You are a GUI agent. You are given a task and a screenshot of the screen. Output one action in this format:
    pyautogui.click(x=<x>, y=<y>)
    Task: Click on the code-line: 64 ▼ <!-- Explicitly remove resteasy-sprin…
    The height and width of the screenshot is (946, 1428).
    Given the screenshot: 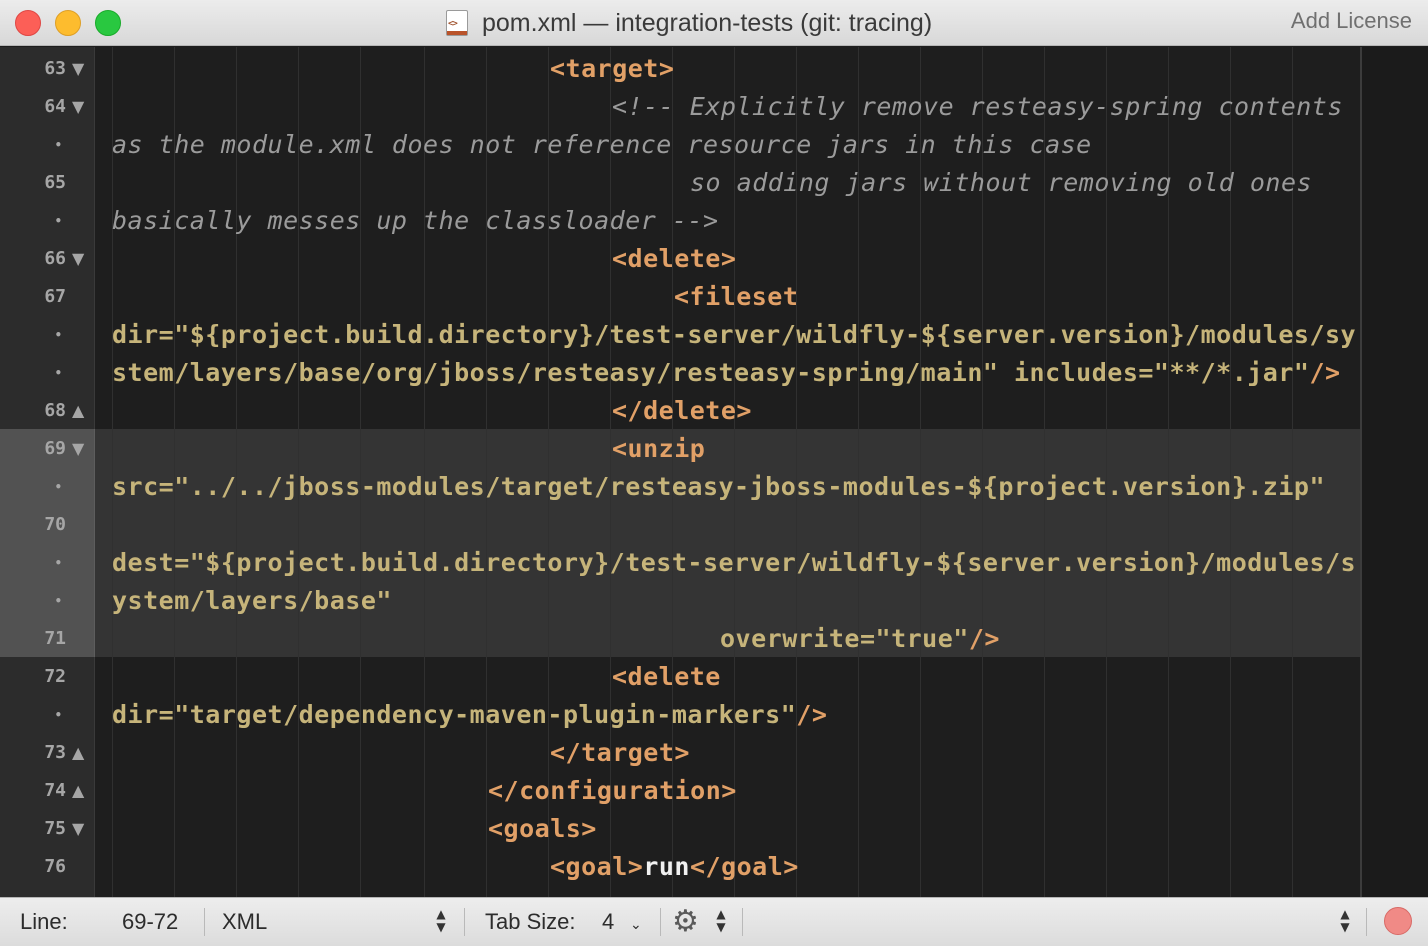 What is the action you would take?
    pyautogui.click(x=714, y=107)
    